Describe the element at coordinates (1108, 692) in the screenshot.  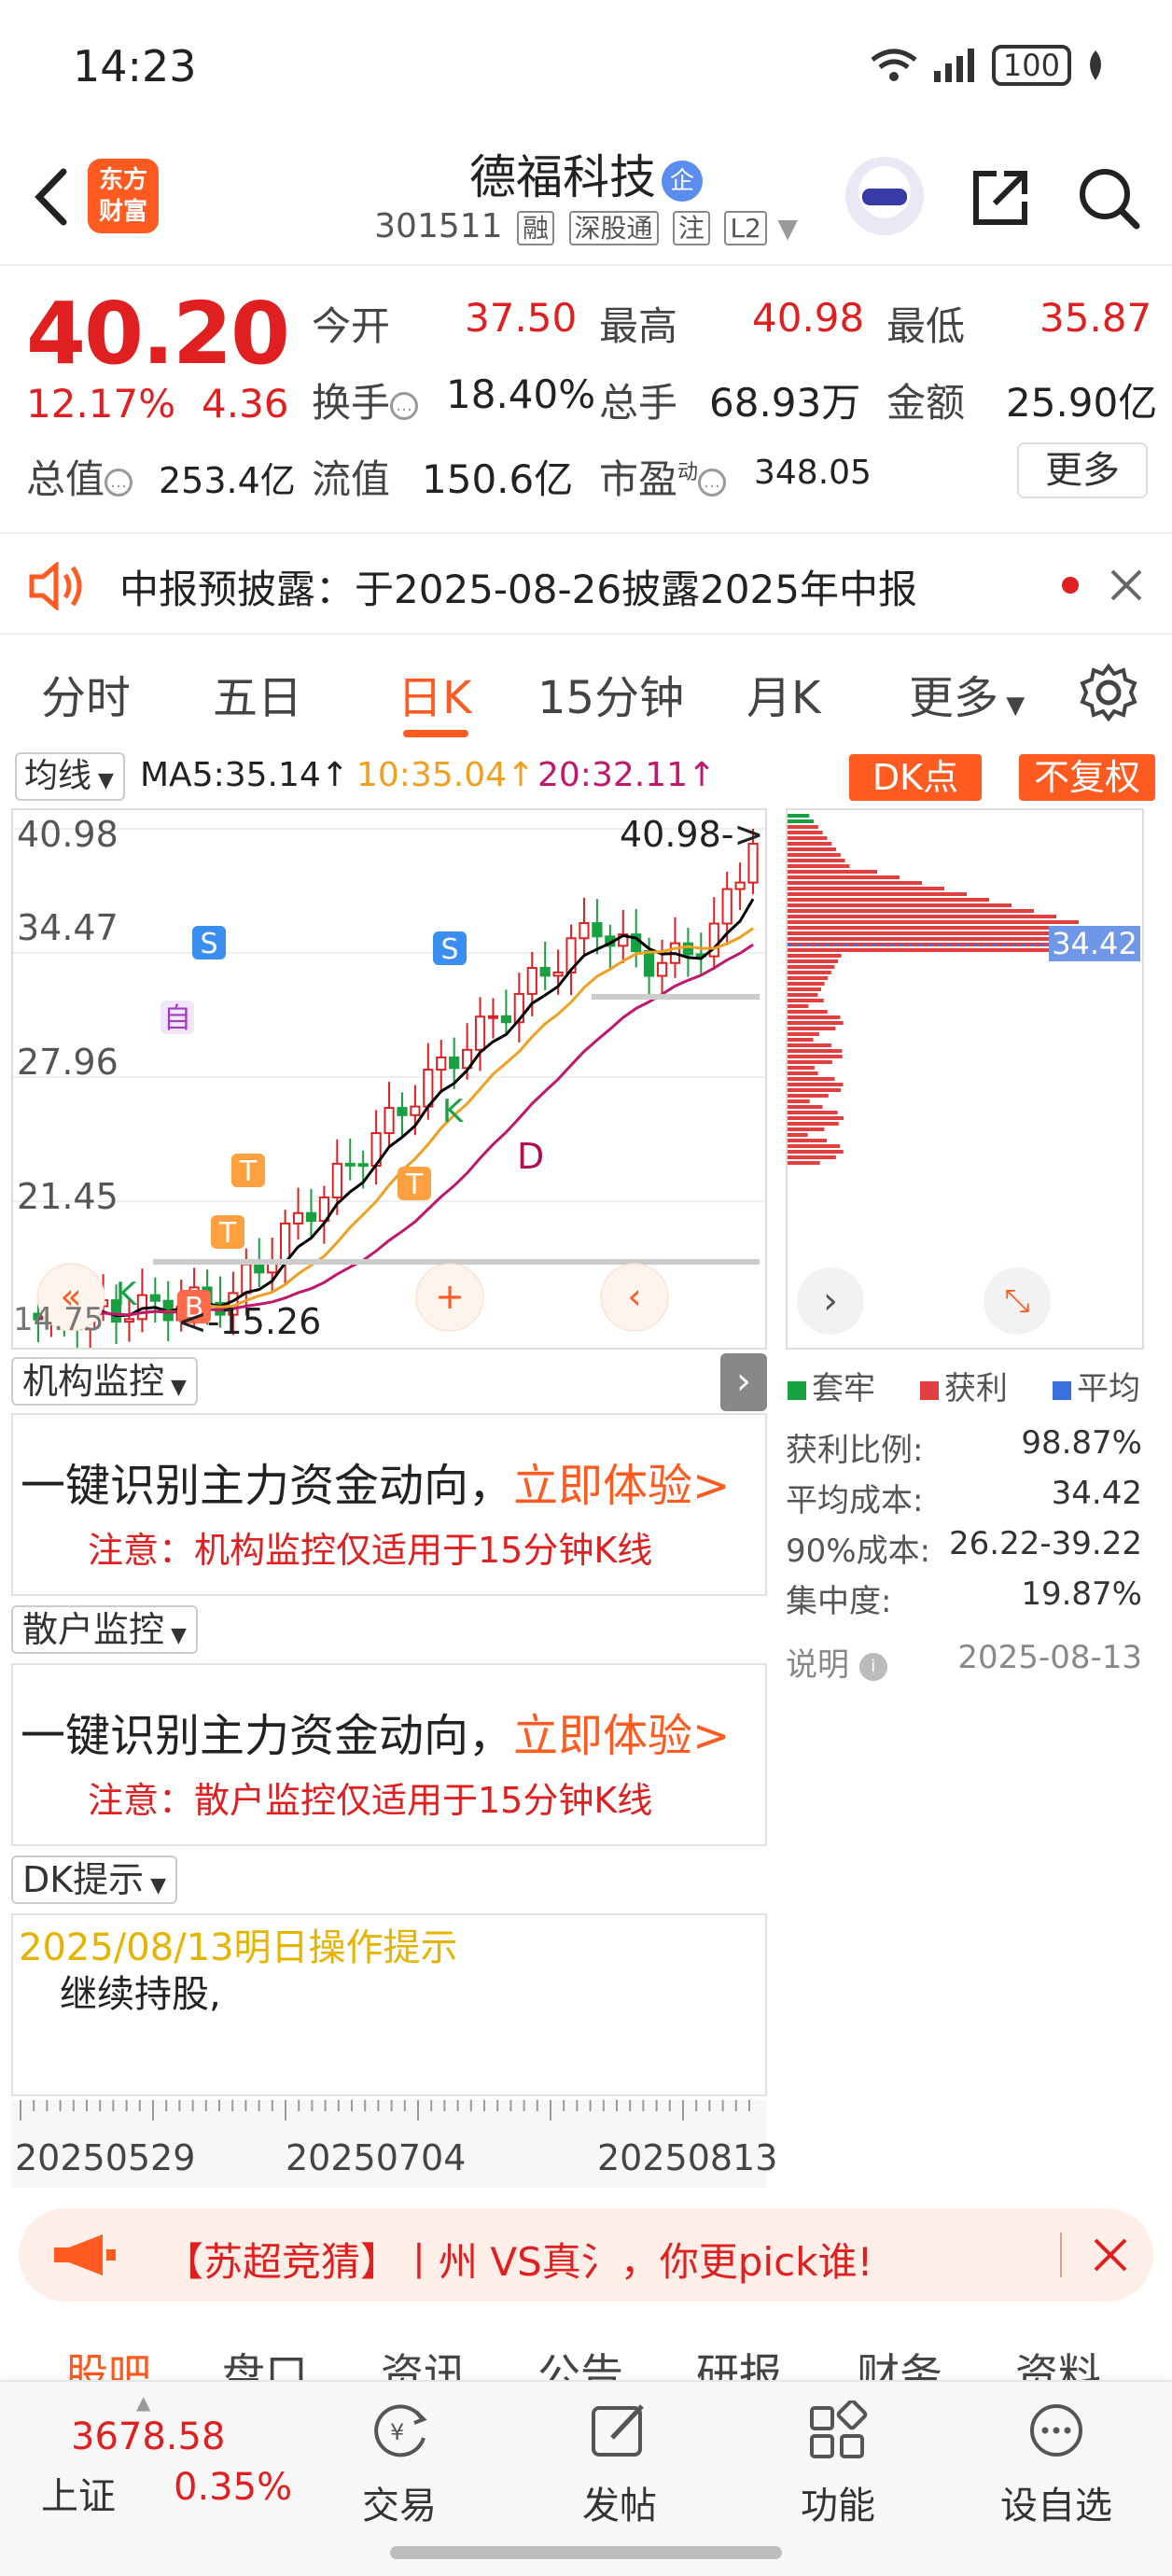
I see `settings-gear-icon` at that location.